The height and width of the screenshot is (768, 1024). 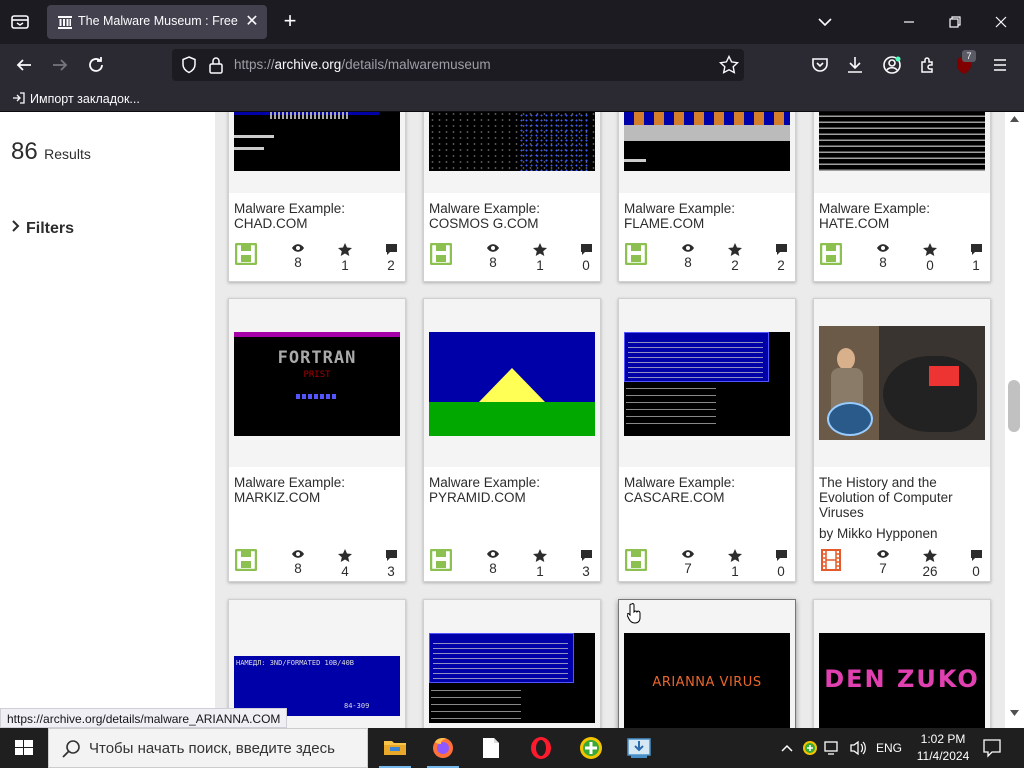 What do you see at coordinates (512, 197) in the screenshot?
I see `result-card-cosmos: Malware Example: COSMOS G.COM 8 1 0` at bounding box center [512, 197].